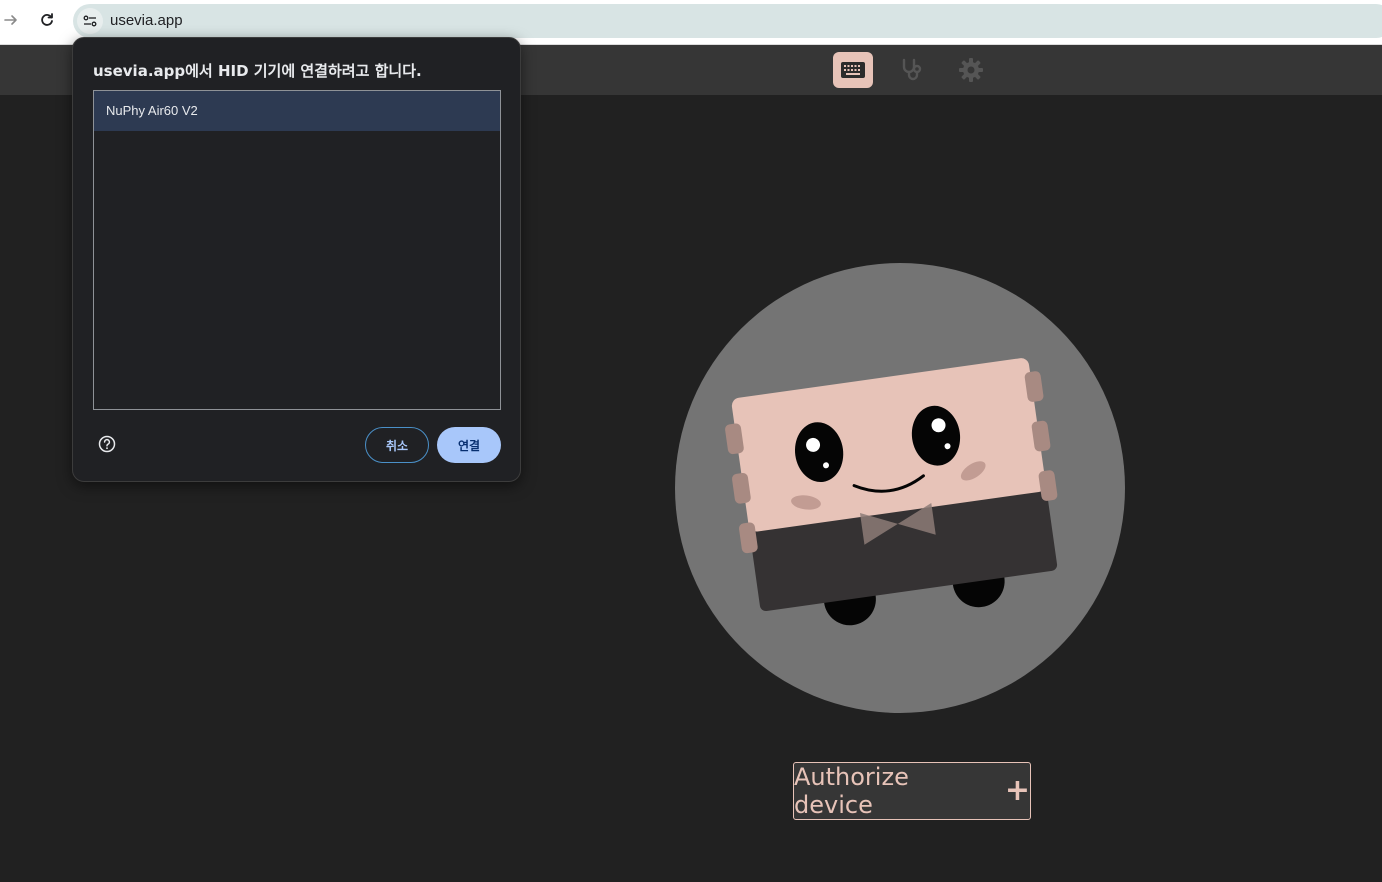 The width and height of the screenshot is (1382, 882). Describe the element at coordinates (90, 21) in the screenshot. I see `site-info-icon` at that location.